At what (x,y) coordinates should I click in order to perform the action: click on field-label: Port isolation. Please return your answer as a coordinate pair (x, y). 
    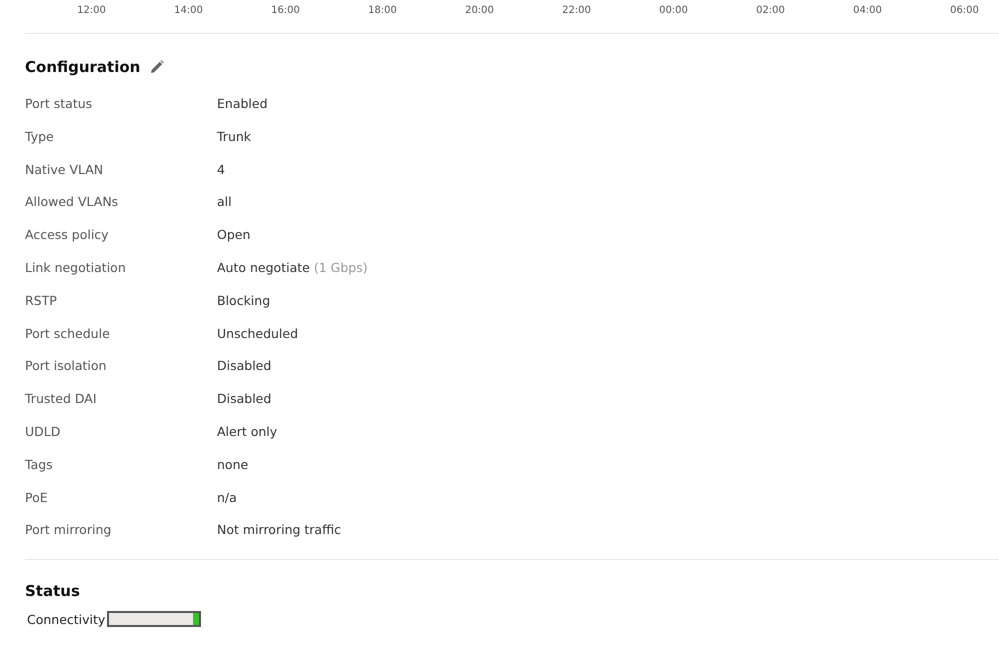
    Looking at the image, I should click on (66, 366).